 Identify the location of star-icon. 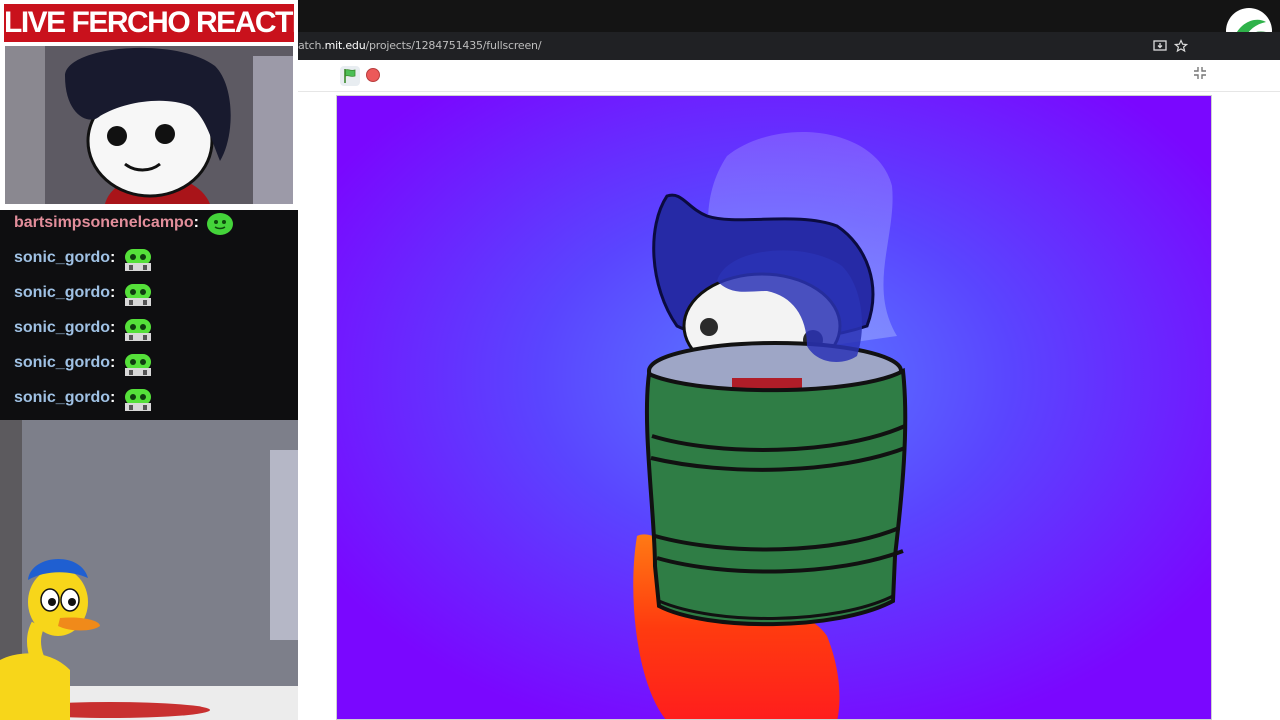
(1181, 46).